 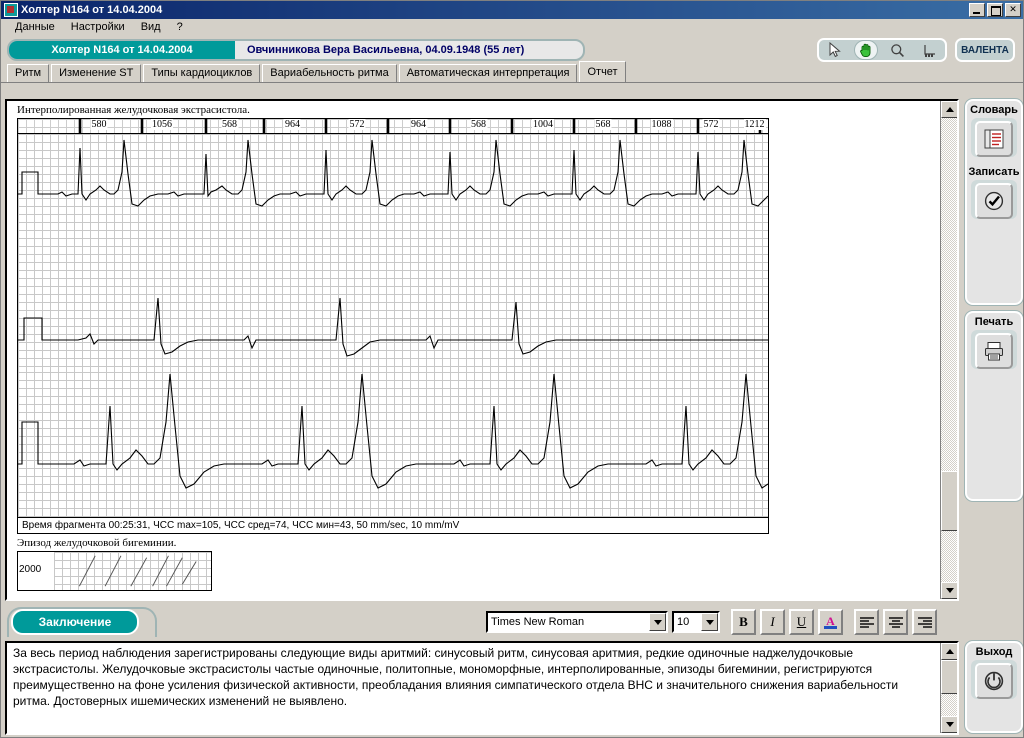 I want to click on rr-label: 1088, so click(x=661, y=124).